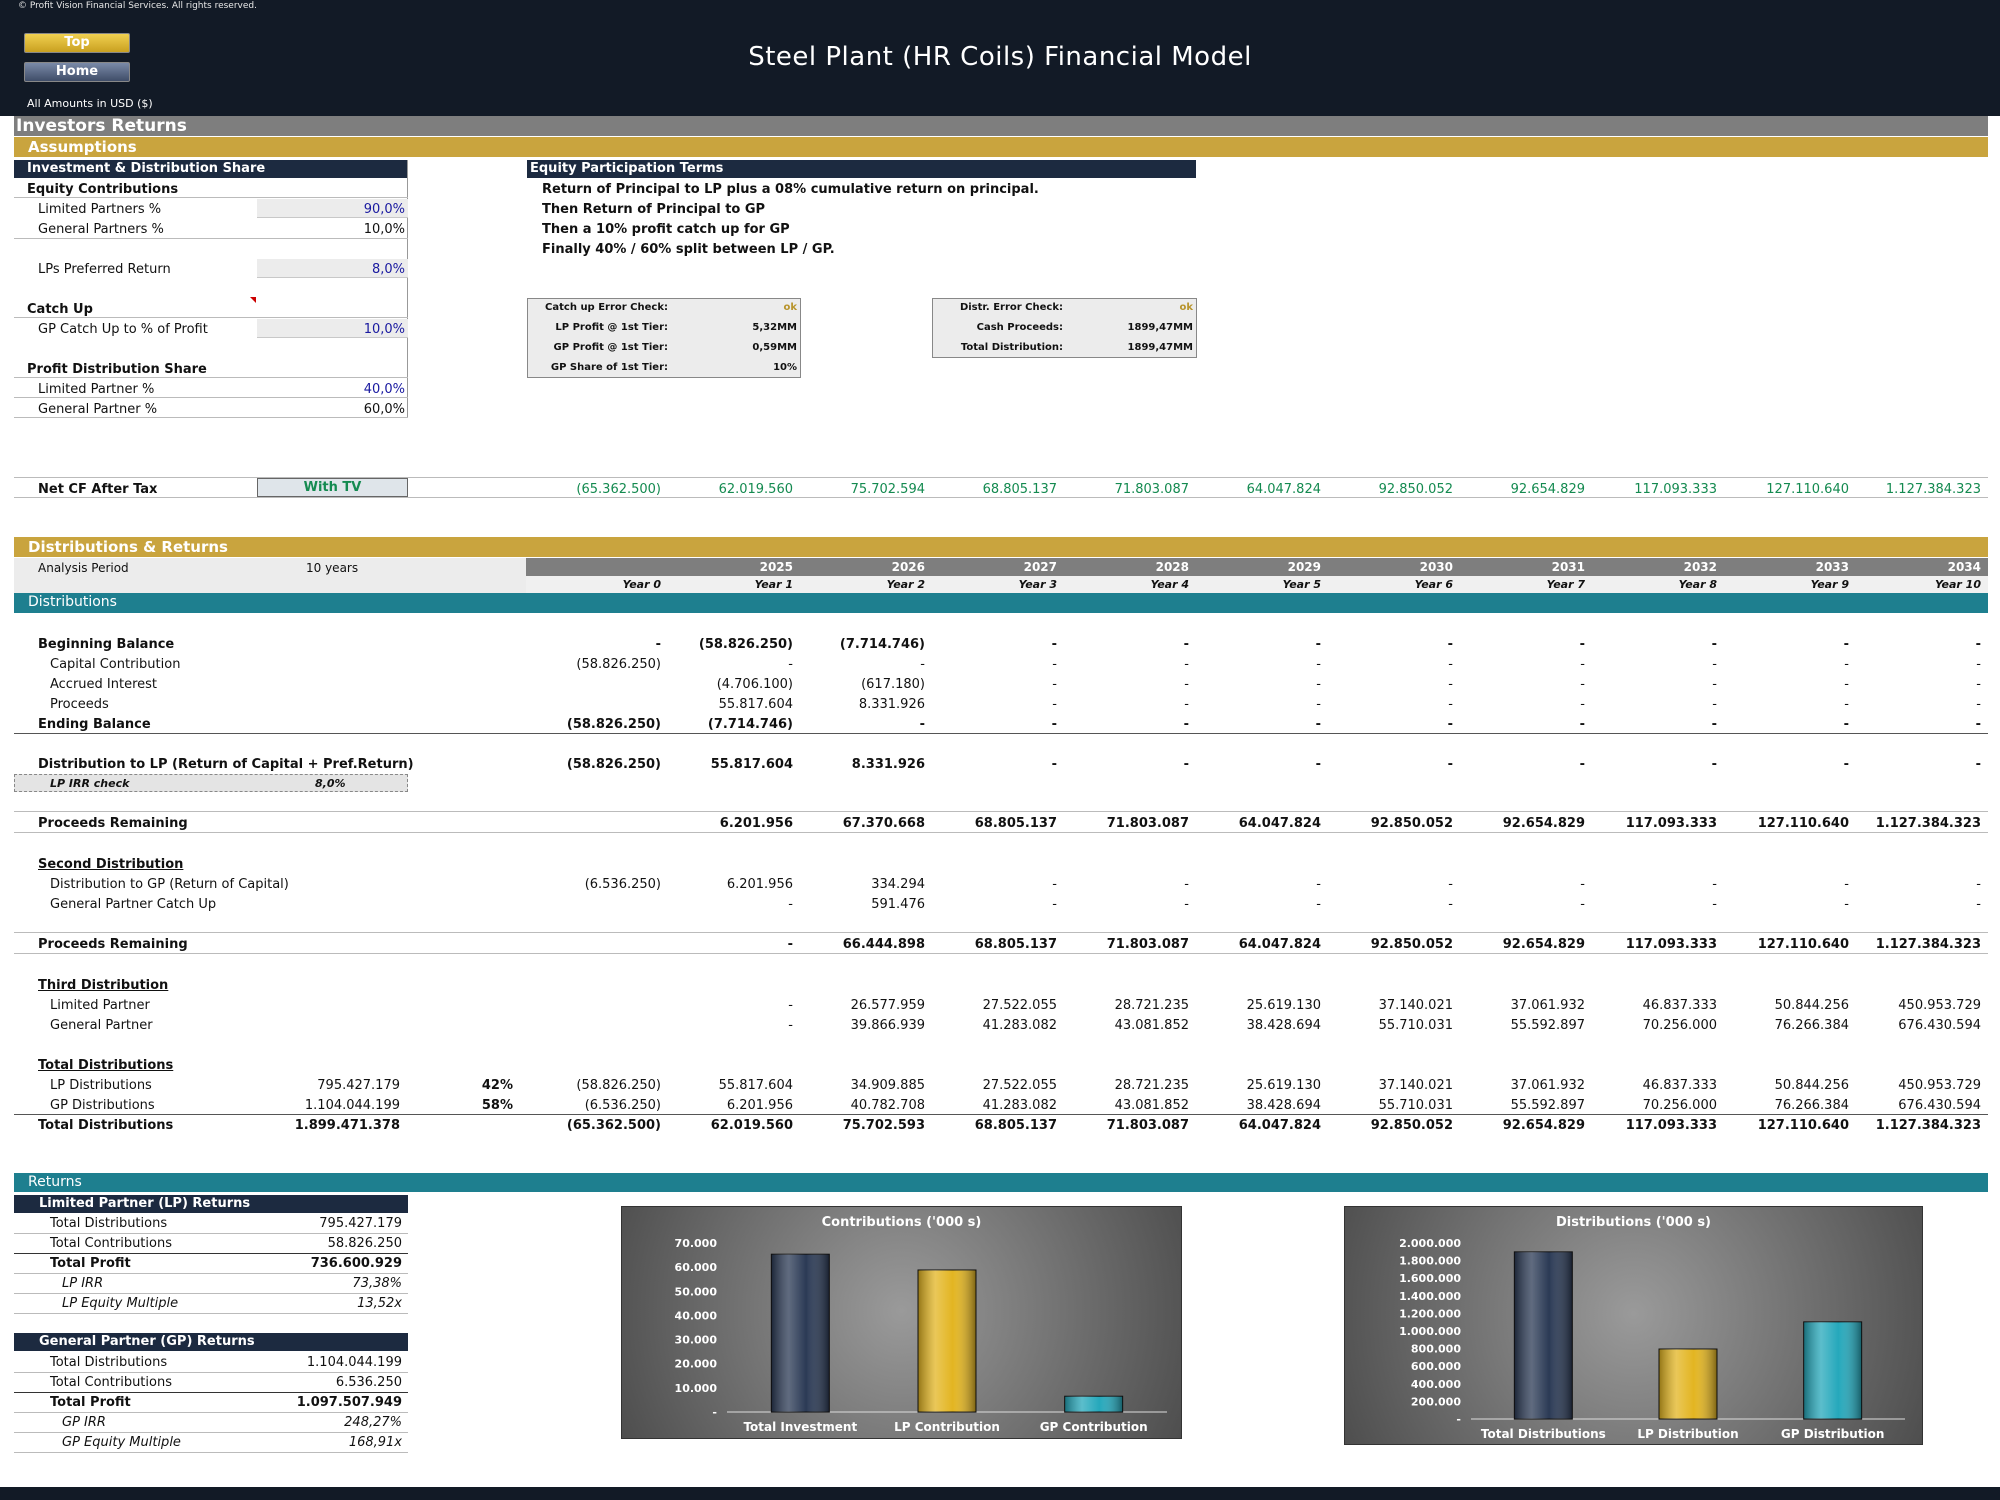  I want to click on returns-label: GP IRR, so click(84, 1422).